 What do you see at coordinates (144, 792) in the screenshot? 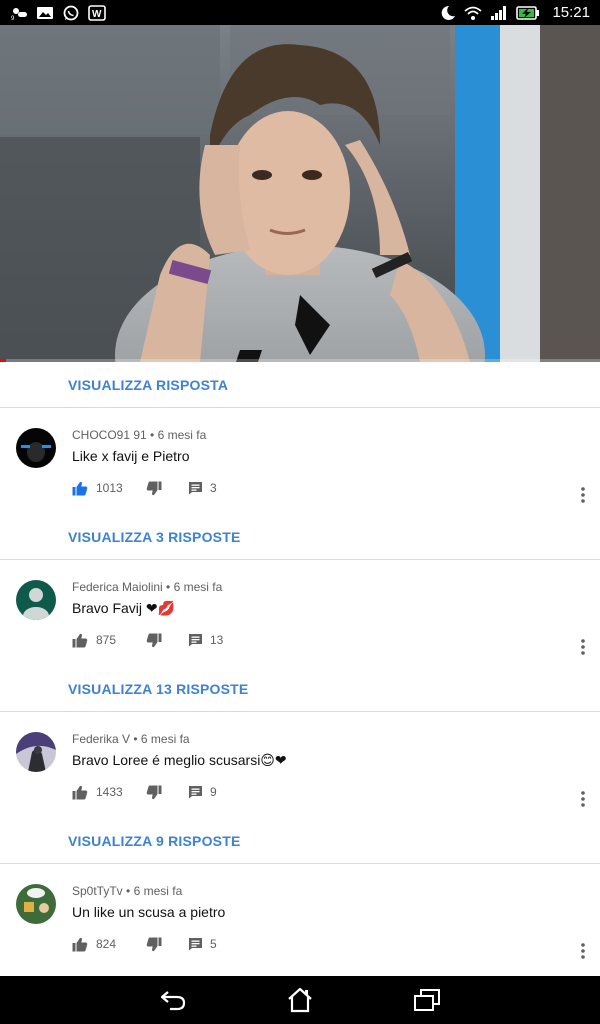
I see `comment-actions: 1433 9` at bounding box center [144, 792].